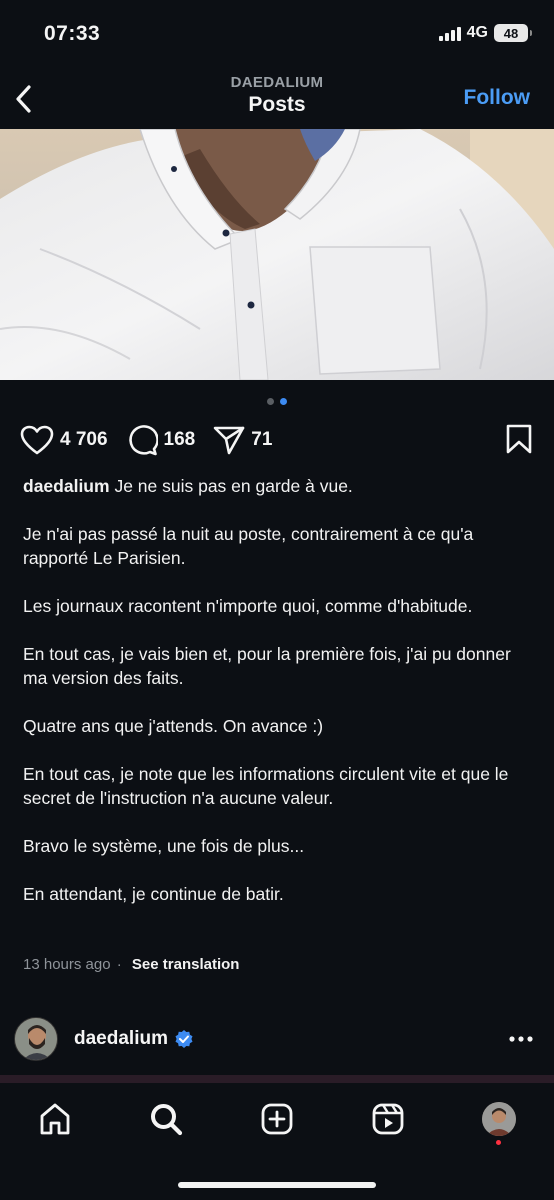 The width and height of the screenshot is (554, 1200). I want to click on home-icon, so click(55, 1119).